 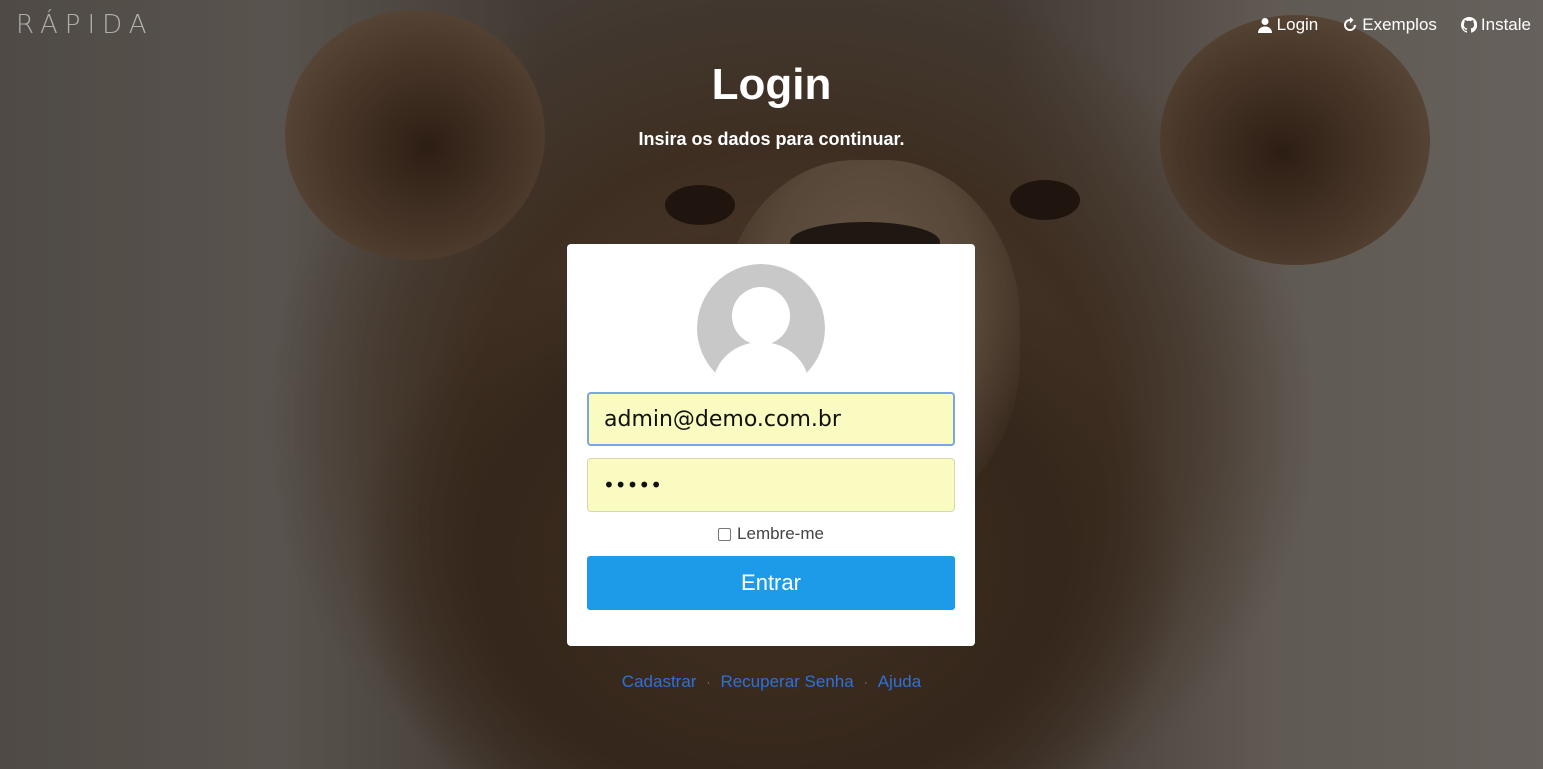 I want to click on recover-password-link: Recuperar Senha, so click(x=786, y=682).